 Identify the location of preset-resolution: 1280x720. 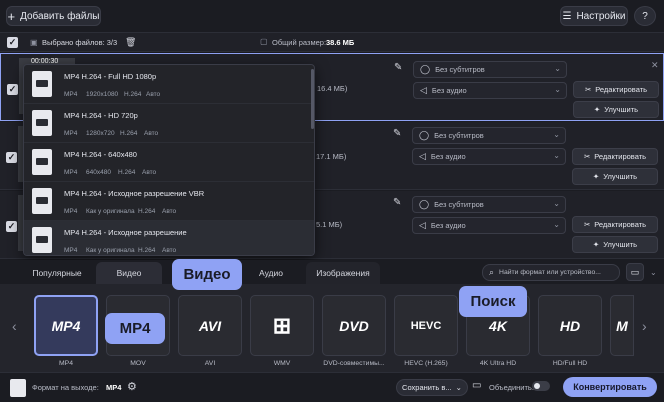
(100, 133).